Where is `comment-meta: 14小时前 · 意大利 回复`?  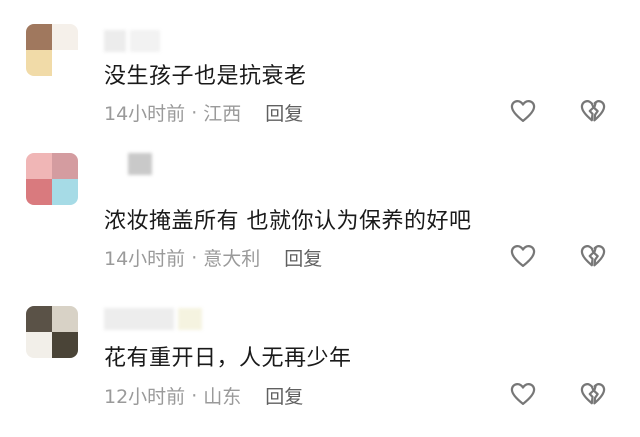 comment-meta: 14小时前 · 意大利 回复 is located at coordinates (213, 257).